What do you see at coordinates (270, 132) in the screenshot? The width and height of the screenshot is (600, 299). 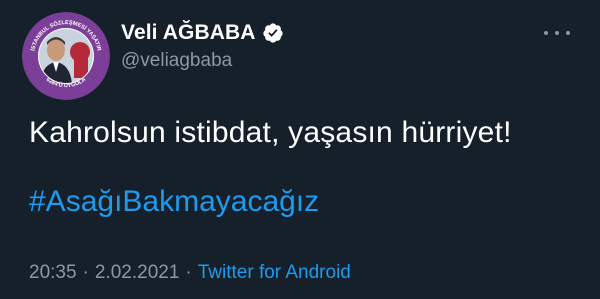 I see `tweet-text: Kahrolsun istibdat, yaşasın hürriyet!` at bounding box center [270, 132].